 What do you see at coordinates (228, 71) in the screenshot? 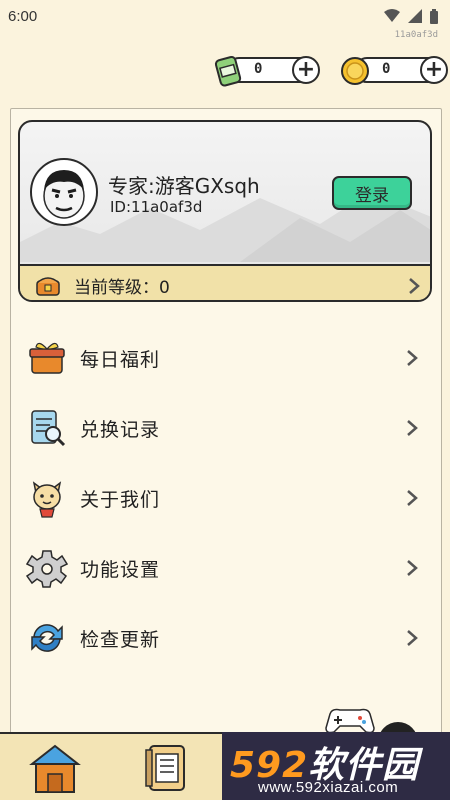
I see `cash-can-icon` at bounding box center [228, 71].